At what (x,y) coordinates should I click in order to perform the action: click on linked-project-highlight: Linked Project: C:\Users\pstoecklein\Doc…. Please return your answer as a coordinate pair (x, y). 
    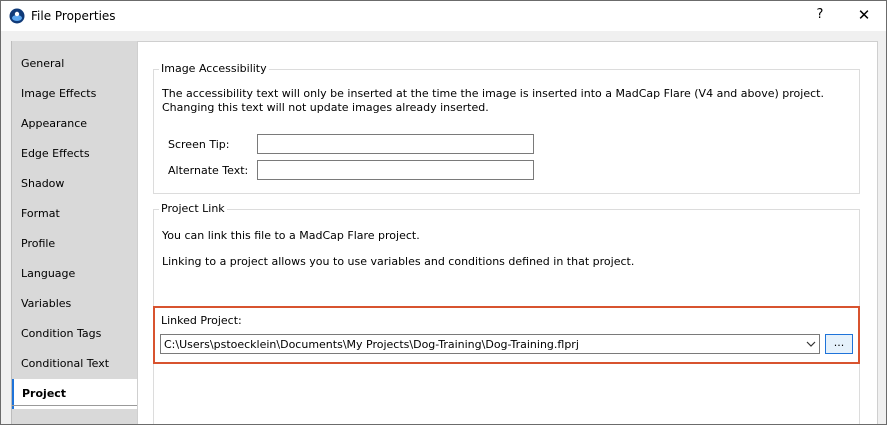
    Looking at the image, I should click on (506, 335).